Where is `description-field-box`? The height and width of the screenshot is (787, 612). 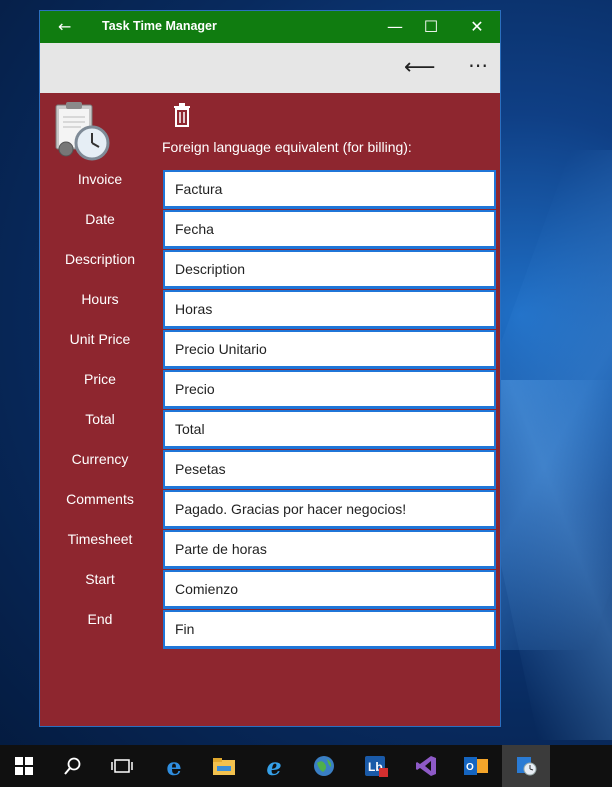
description-field-box is located at coordinates (329, 269).